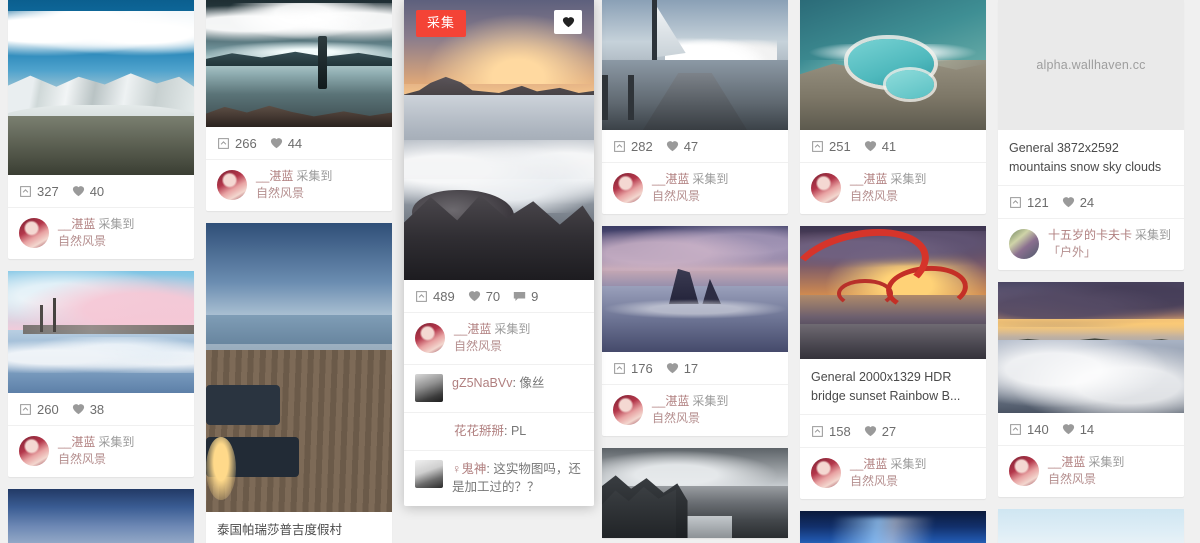 The height and width of the screenshot is (543, 1200). I want to click on pin-card: 327 40 __湛蓝 采集到 自然风景, so click(101, 129).